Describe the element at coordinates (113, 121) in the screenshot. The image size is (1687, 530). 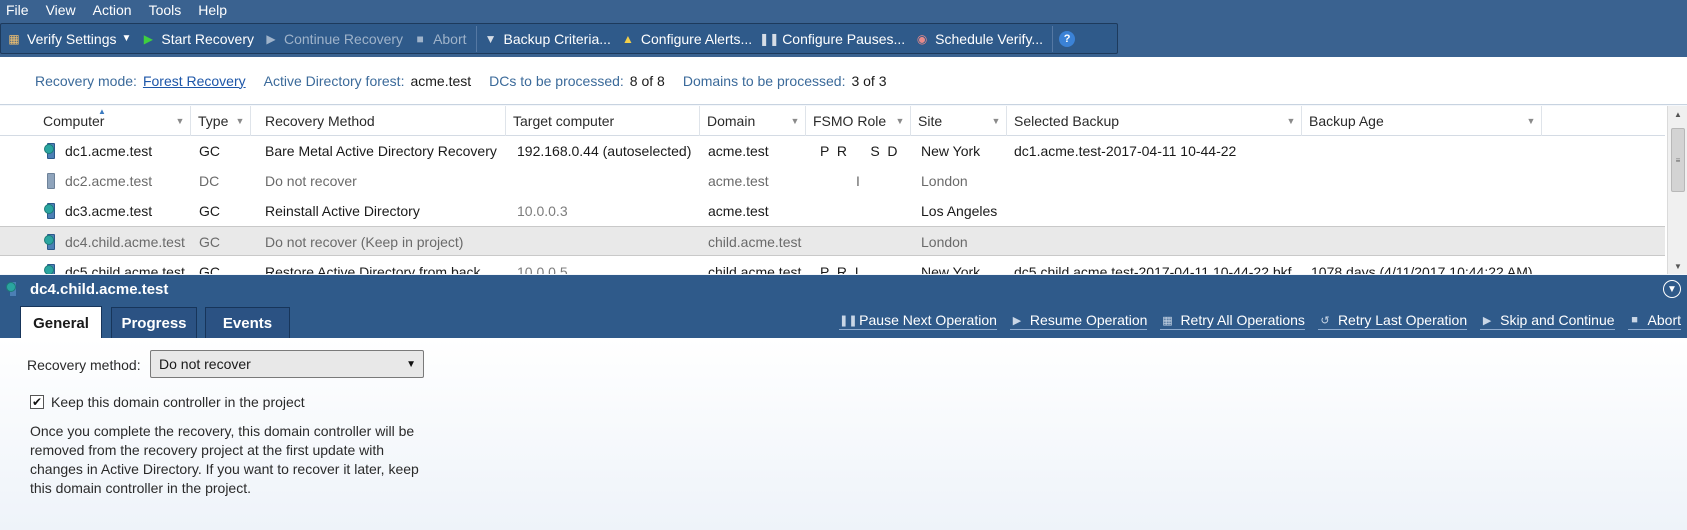
I see `col-computer: ▲ Computer ▼` at that location.